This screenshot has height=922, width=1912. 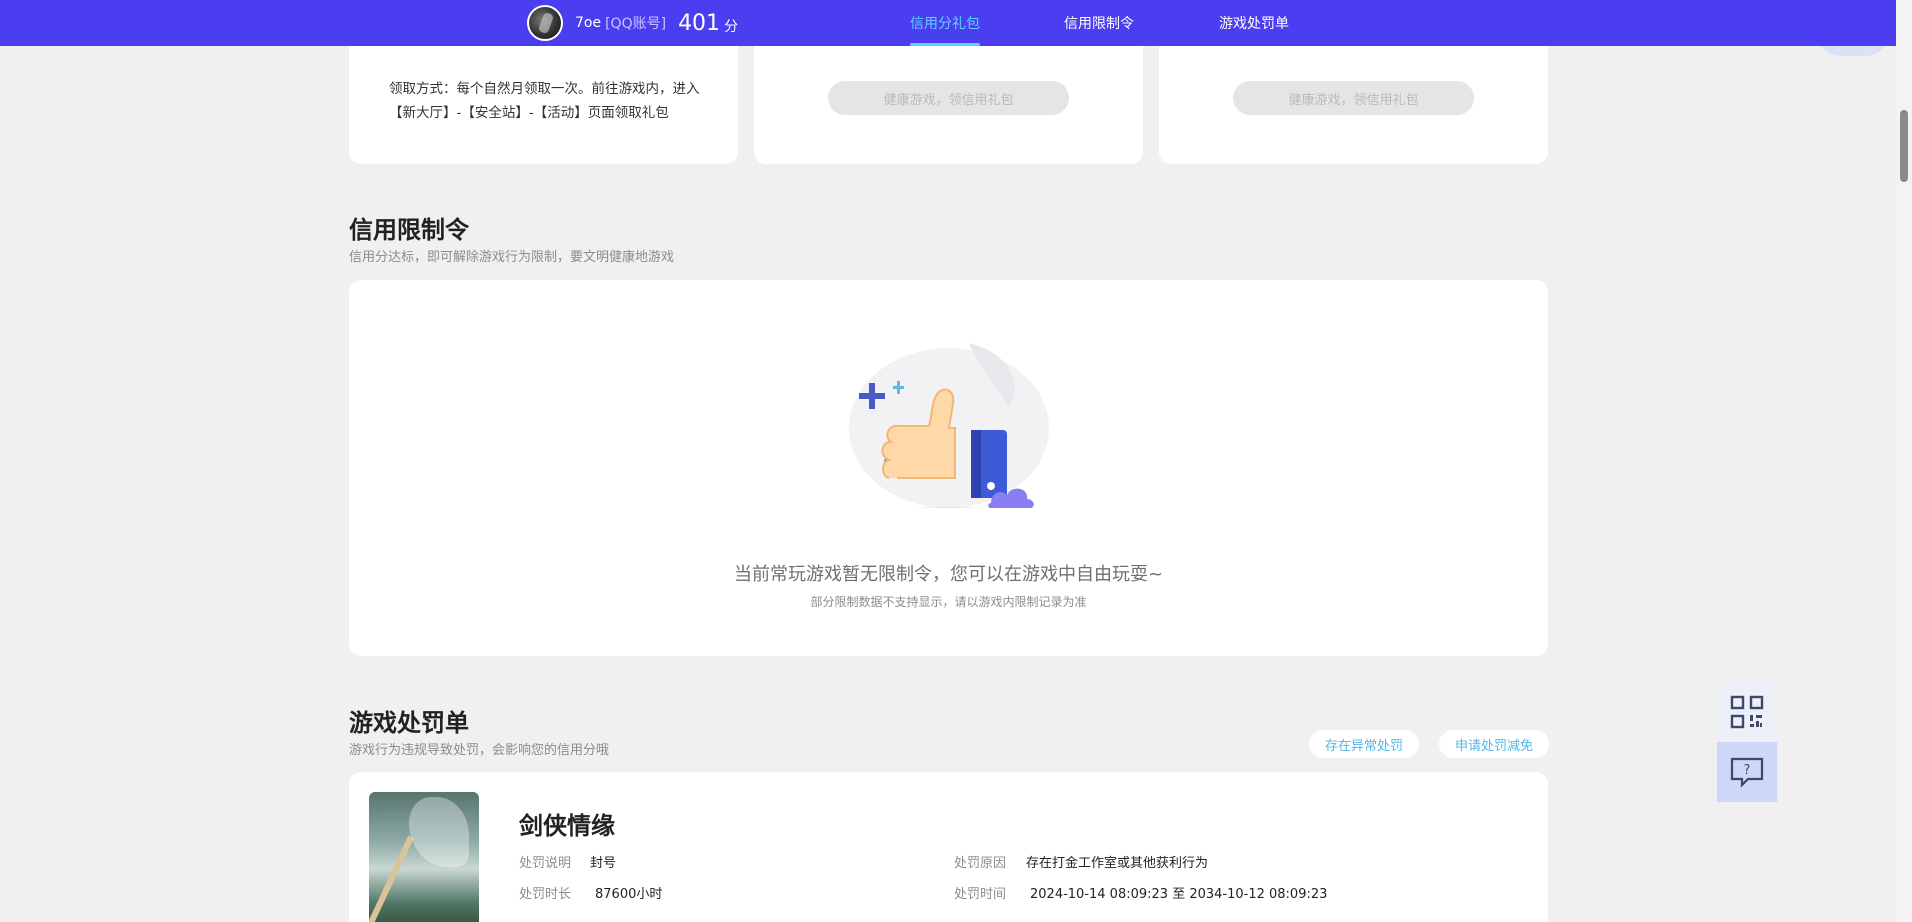 I want to click on game-name: 剑侠情缘, so click(x=567, y=826).